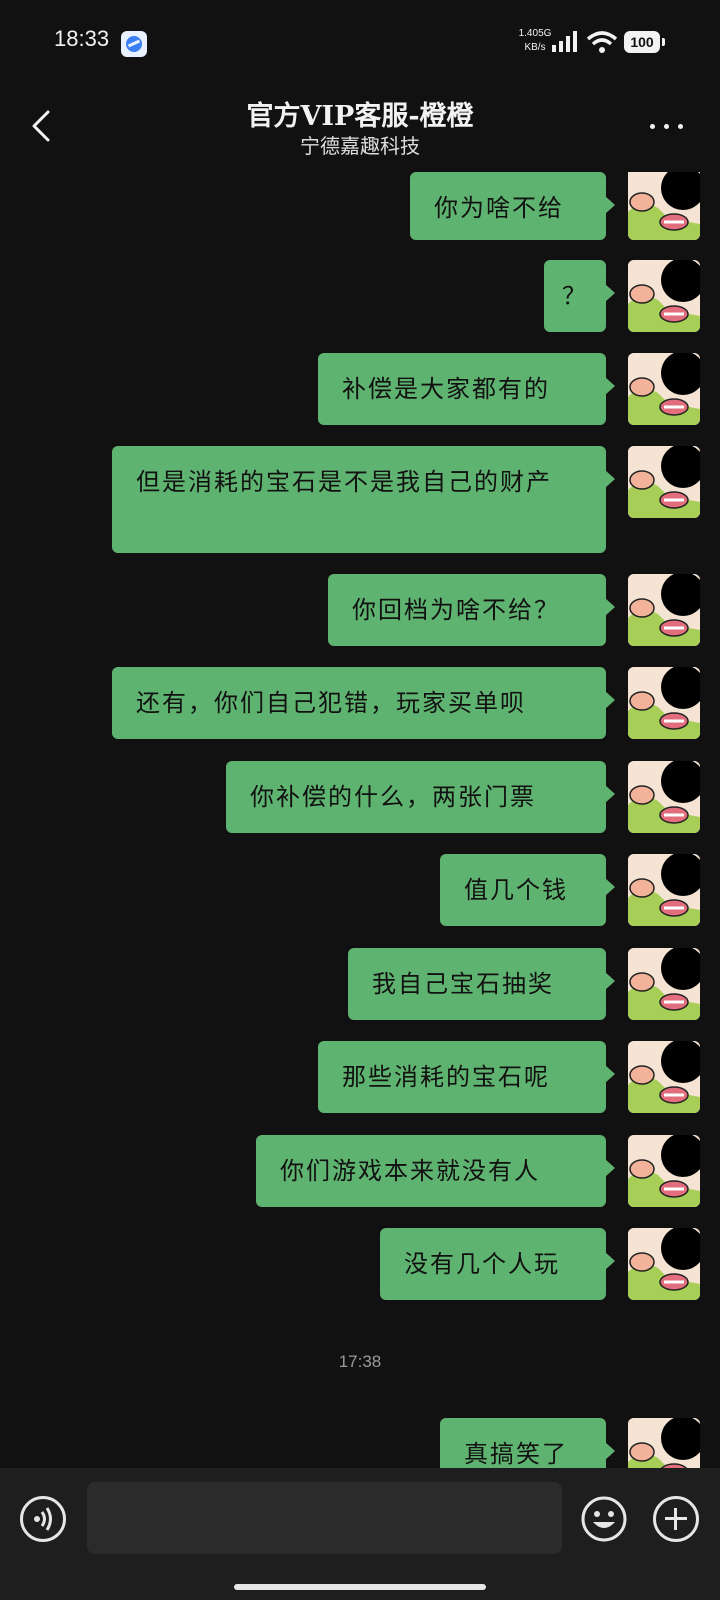 The image size is (720, 1600). I want to click on status-bar: 18:33 1.405G KB/s 100, so click(360, 40).